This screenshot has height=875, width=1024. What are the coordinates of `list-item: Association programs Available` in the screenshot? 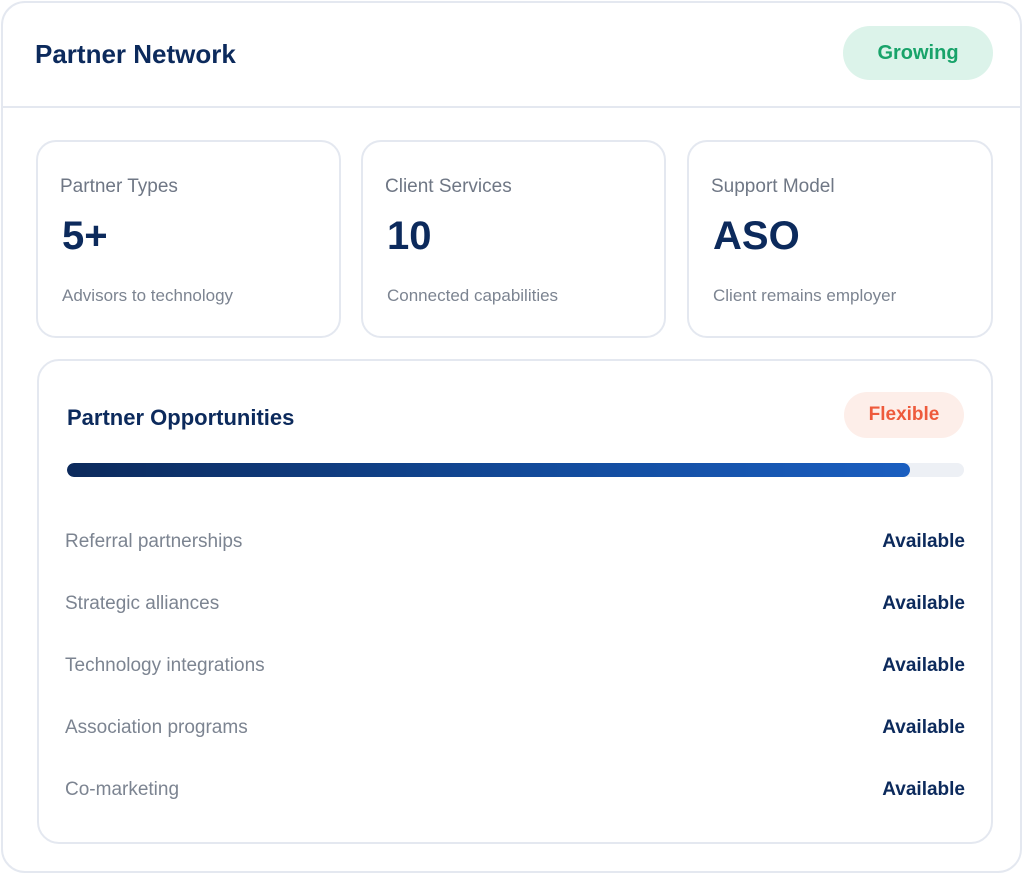 It's located at (515, 728).